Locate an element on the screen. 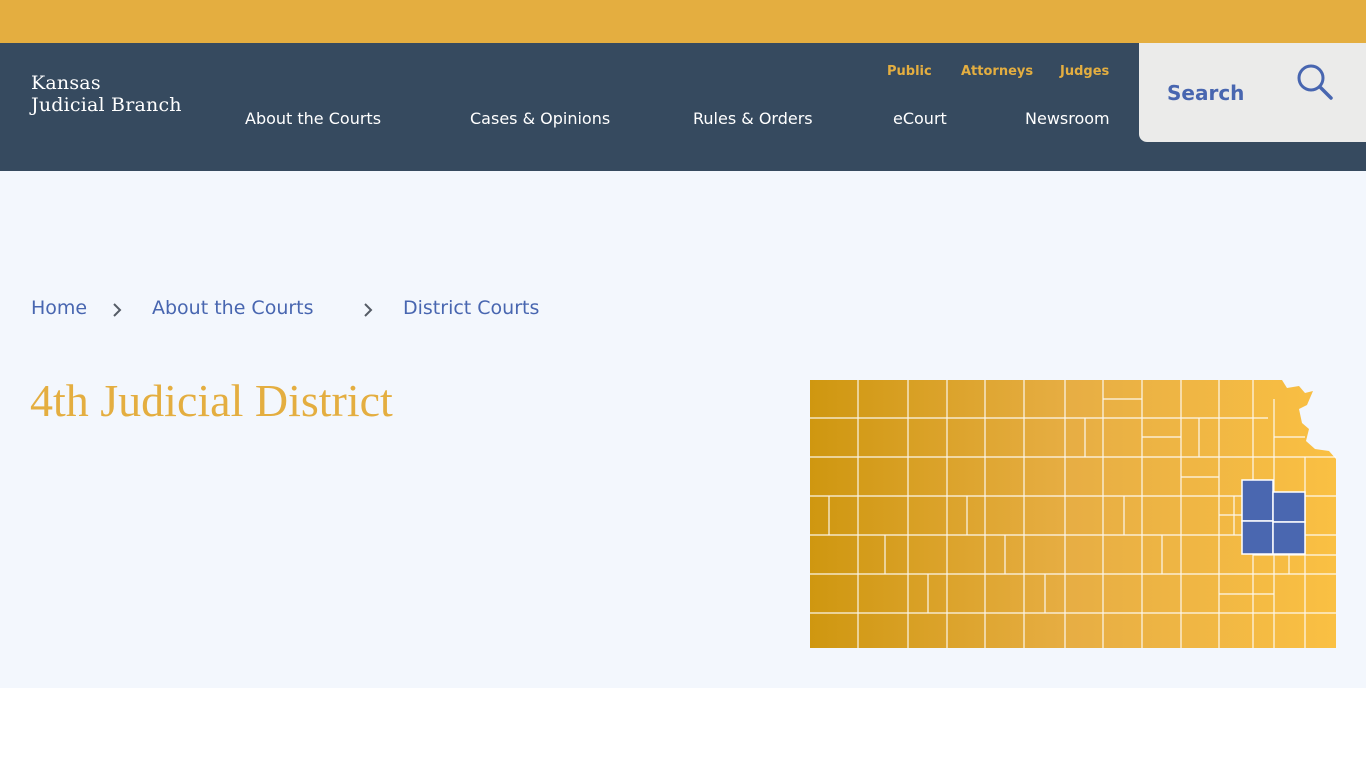  breadcrumb-district-courts: District Courts is located at coordinates (471, 308).